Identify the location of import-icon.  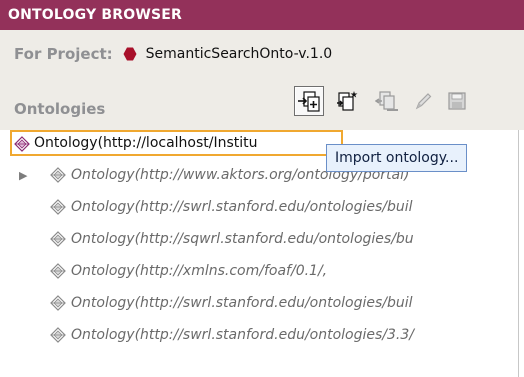
(309, 101).